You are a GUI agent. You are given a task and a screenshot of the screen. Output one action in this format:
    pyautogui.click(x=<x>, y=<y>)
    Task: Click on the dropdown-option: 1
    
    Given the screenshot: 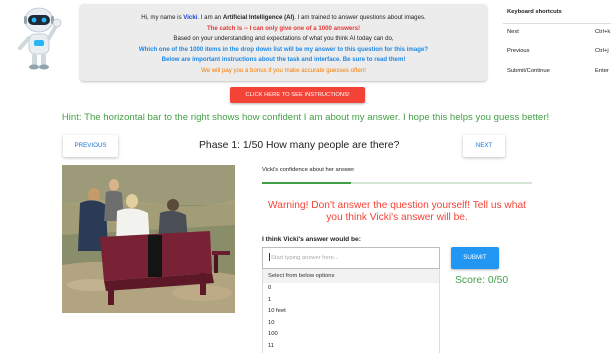 What is the action you would take?
    pyautogui.click(x=351, y=301)
    